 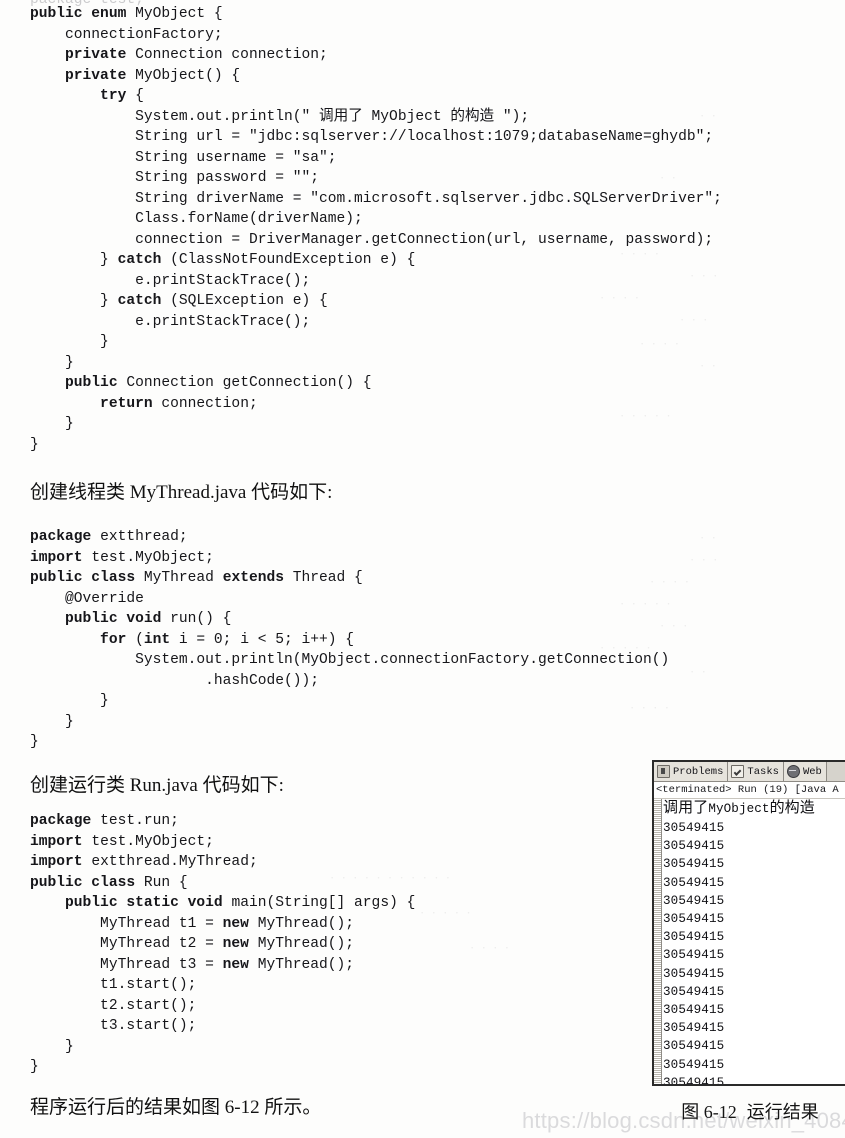 What do you see at coordinates (793, 771) in the screenshot?
I see `web-icon` at bounding box center [793, 771].